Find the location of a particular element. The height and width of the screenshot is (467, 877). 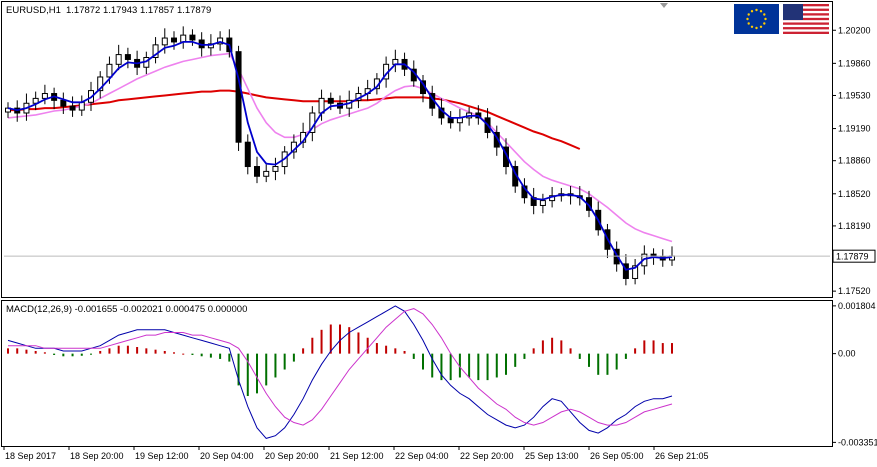

price-tick-label: 1.20200 is located at coordinates (854, 30).